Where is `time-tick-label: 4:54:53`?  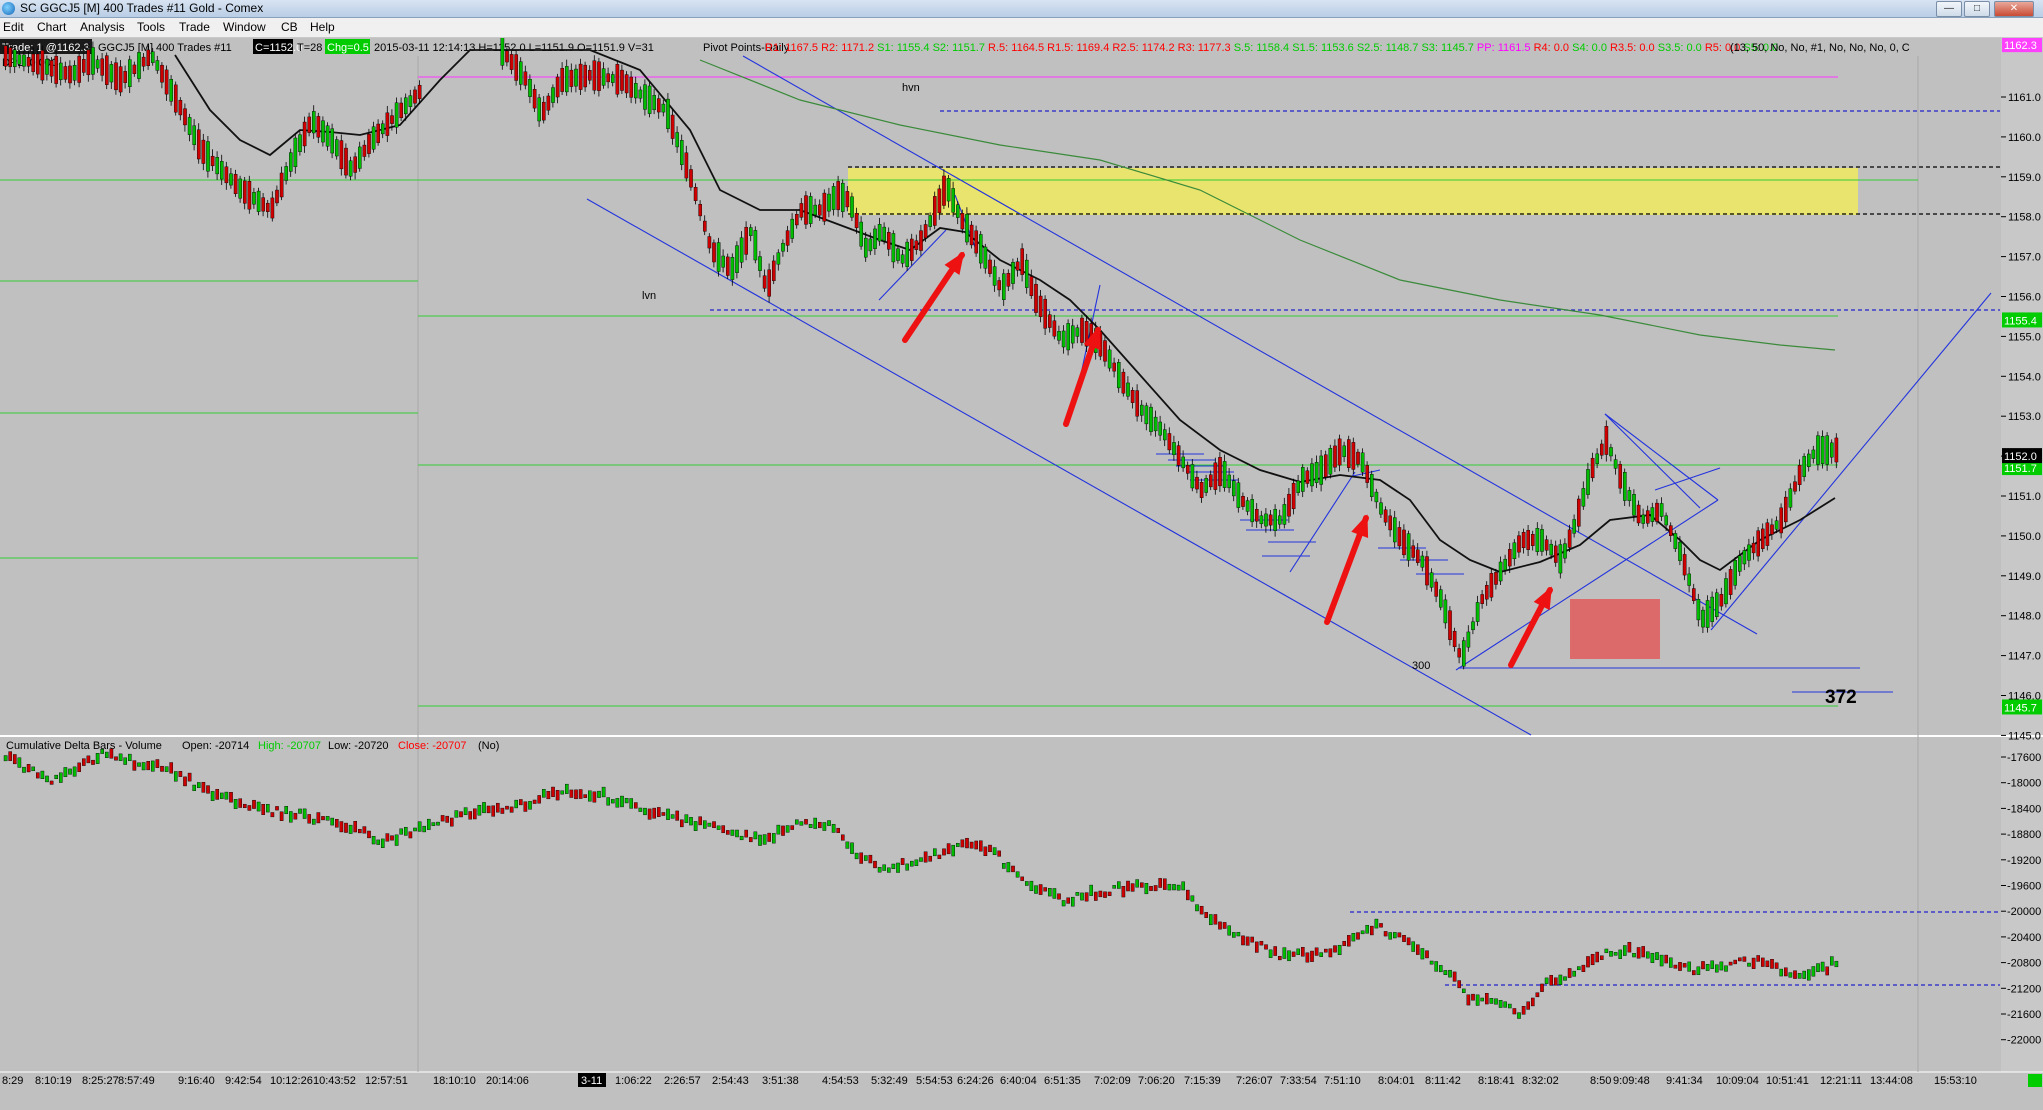
time-tick-label: 4:54:53 is located at coordinates (840, 1081).